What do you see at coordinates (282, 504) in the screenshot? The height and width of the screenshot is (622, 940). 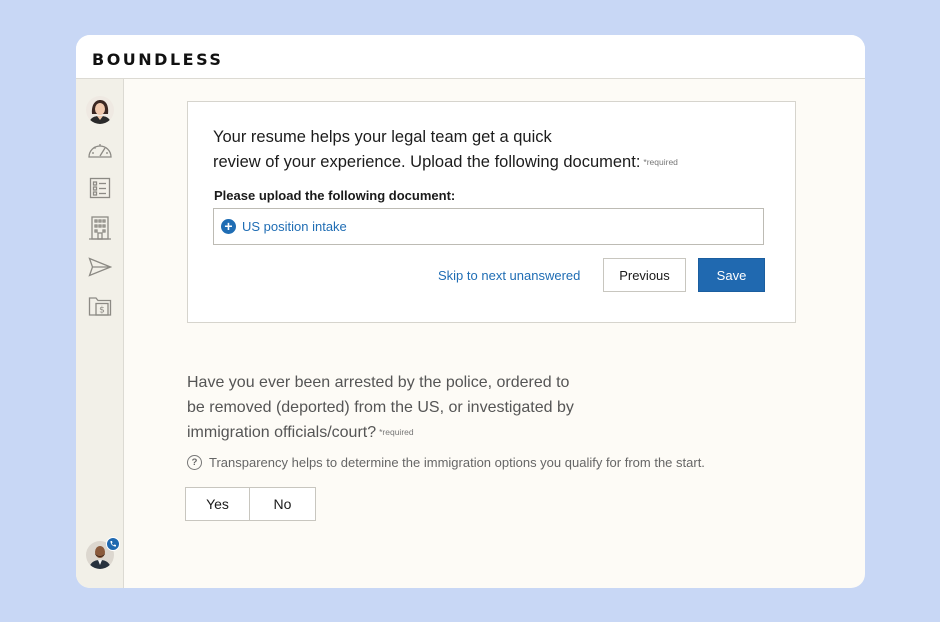 I see `no-button: No` at bounding box center [282, 504].